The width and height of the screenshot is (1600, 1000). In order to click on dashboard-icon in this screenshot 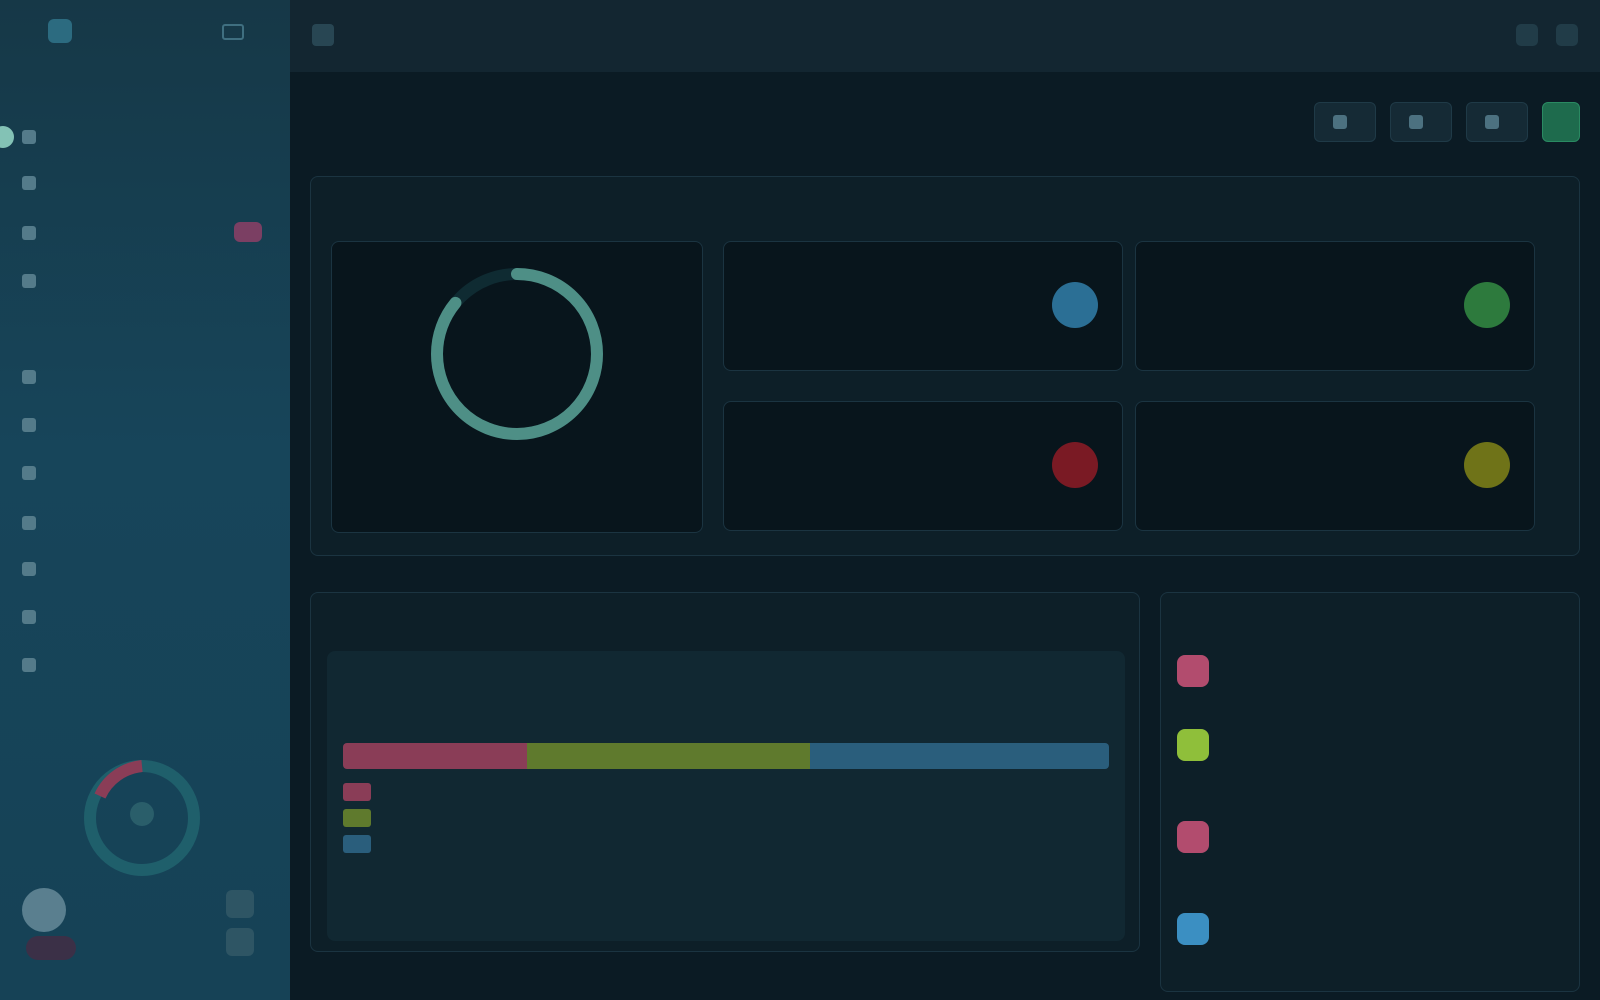, I will do `click(29, 137)`.